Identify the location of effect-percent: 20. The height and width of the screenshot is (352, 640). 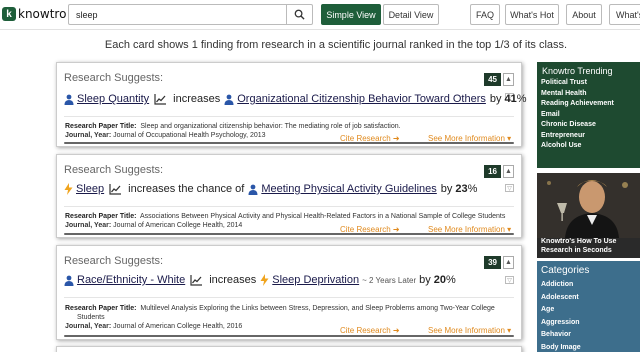
(440, 280).